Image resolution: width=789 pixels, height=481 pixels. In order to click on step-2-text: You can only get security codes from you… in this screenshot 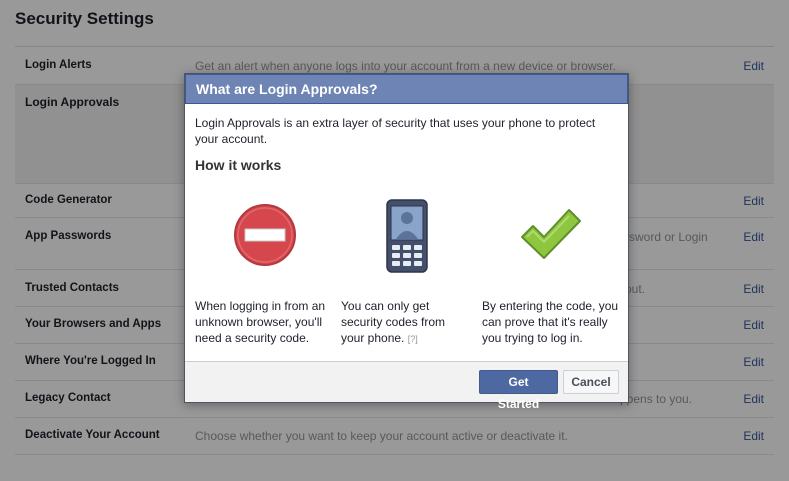, I will do `click(405, 322)`.